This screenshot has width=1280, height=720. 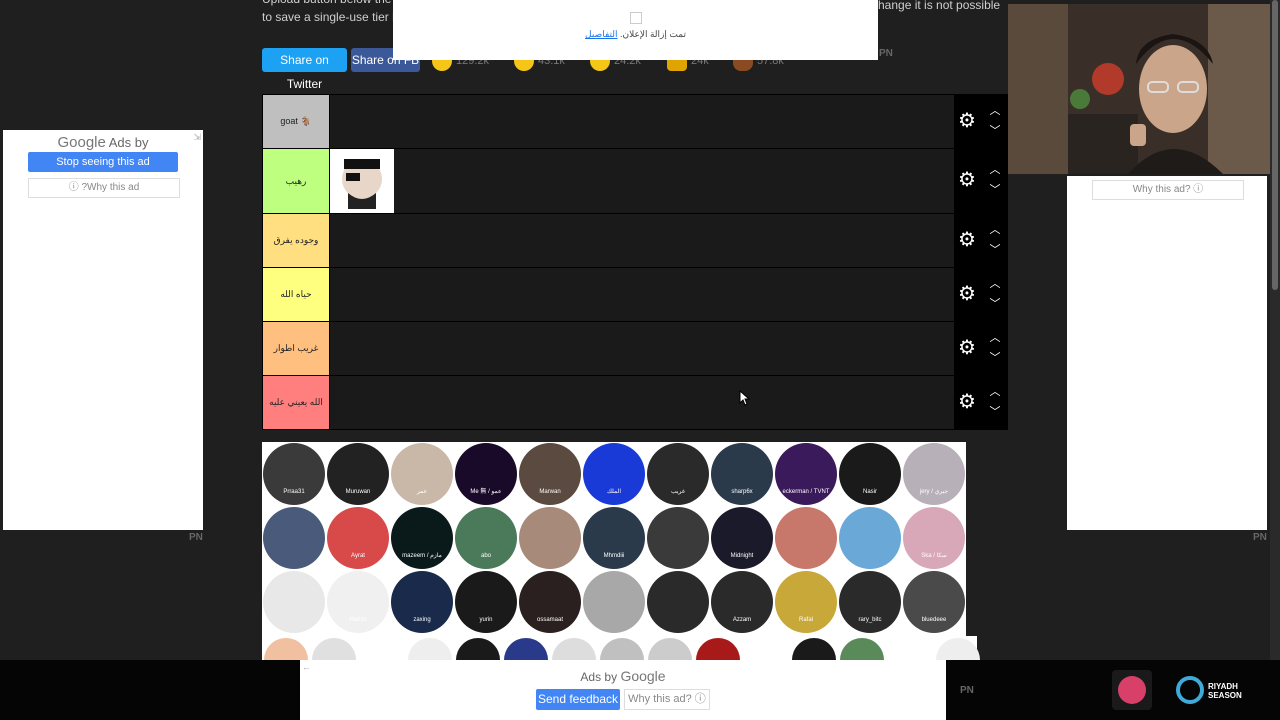 I want to click on streamer-webcam-image, so click(x=1143, y=89).